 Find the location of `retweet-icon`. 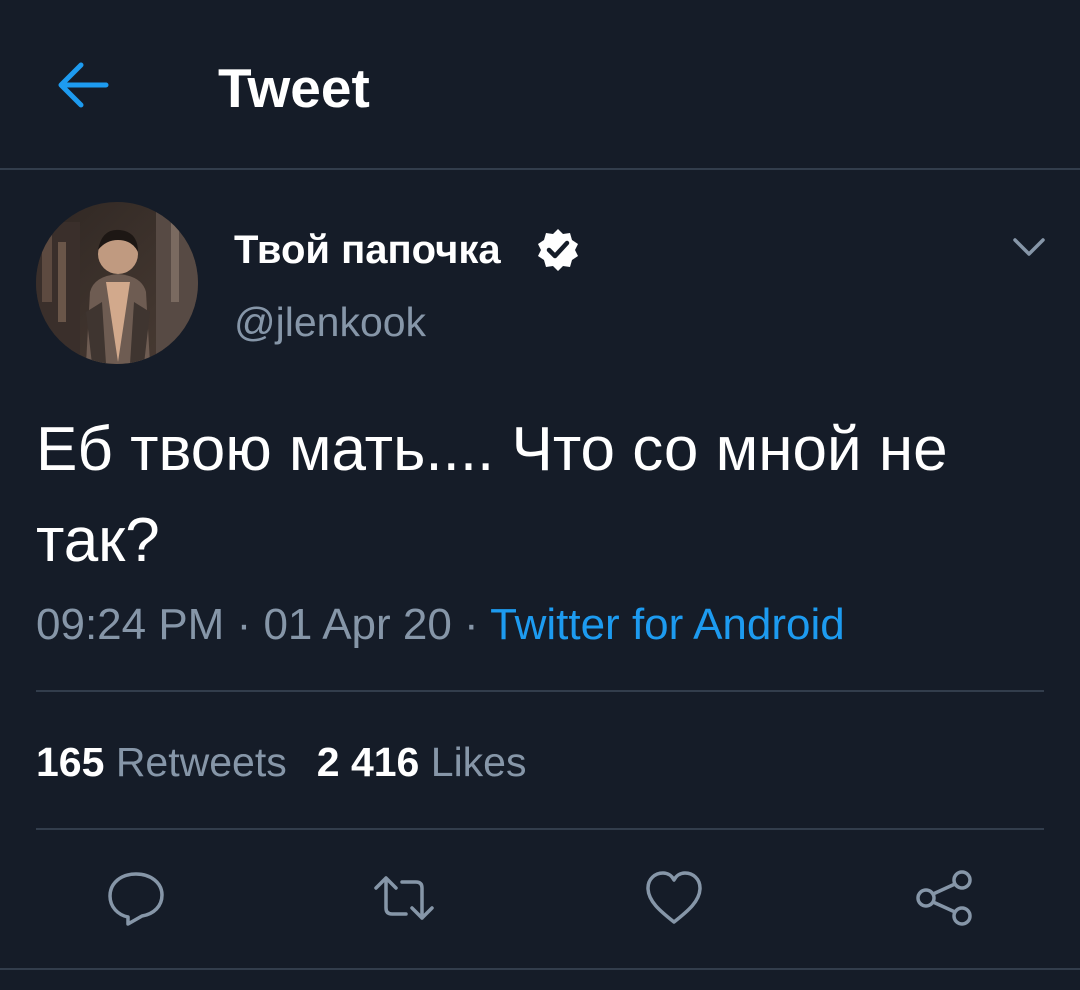

retweet-icon is located at coordinates (404, 898).